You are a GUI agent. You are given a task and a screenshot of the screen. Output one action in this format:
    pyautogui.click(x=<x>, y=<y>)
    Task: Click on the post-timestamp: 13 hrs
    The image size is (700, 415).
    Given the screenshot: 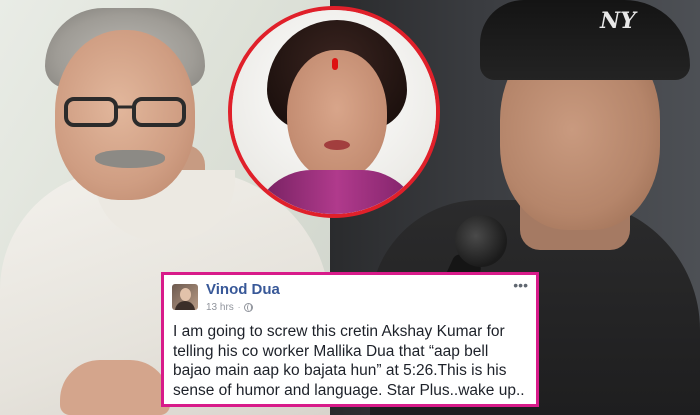 What is the action you would take?
    pyautogui.click(x=220, y=307)
    